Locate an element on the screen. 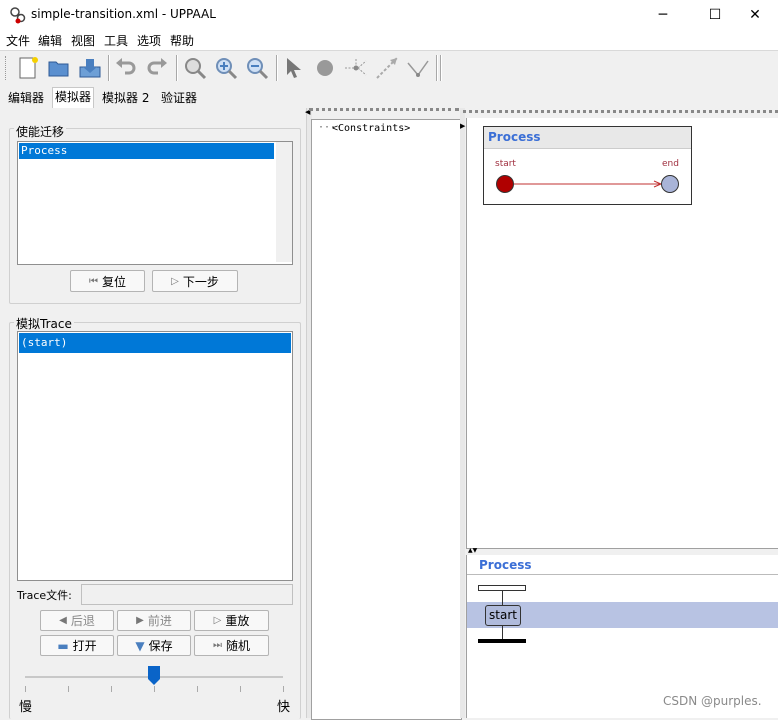 The image size is (778, 720). window-title: simple-transition.xml - UPPAAL is located at coordinates (123, 14).